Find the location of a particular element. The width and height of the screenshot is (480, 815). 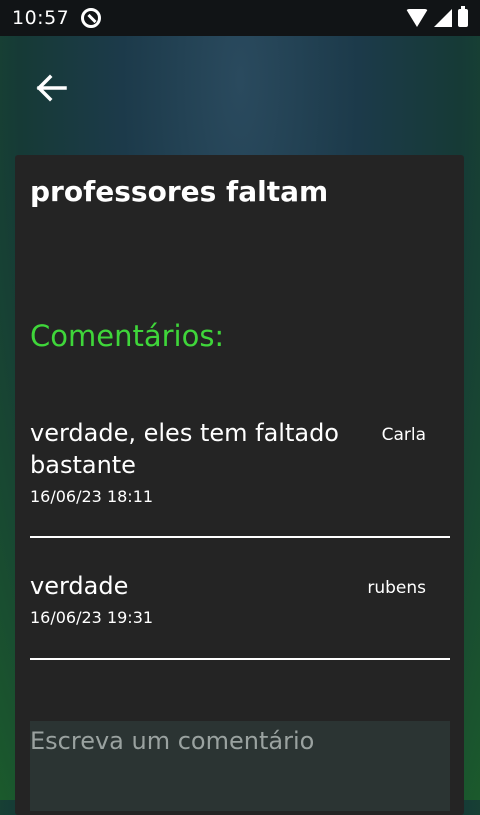

app-notification-icon is located at coordinates (91, 18).